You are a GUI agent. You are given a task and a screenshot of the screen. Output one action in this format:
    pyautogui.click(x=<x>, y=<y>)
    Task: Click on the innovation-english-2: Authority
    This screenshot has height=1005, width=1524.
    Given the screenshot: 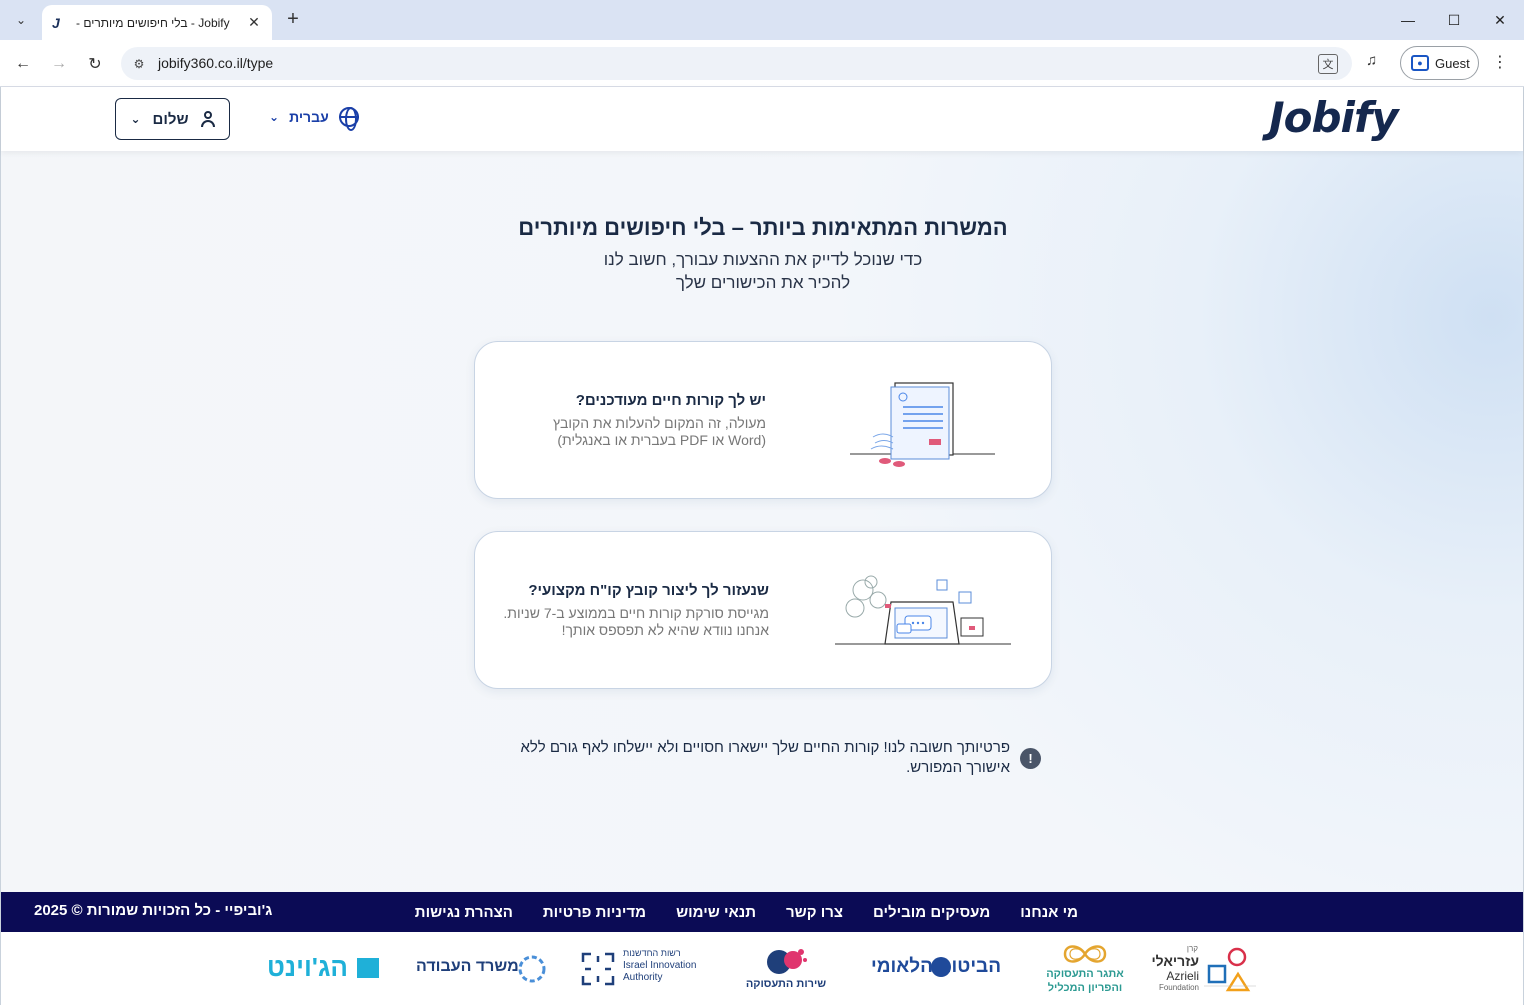 What is the action you would take?
    pyautogui.click(x=643, y=977)
    